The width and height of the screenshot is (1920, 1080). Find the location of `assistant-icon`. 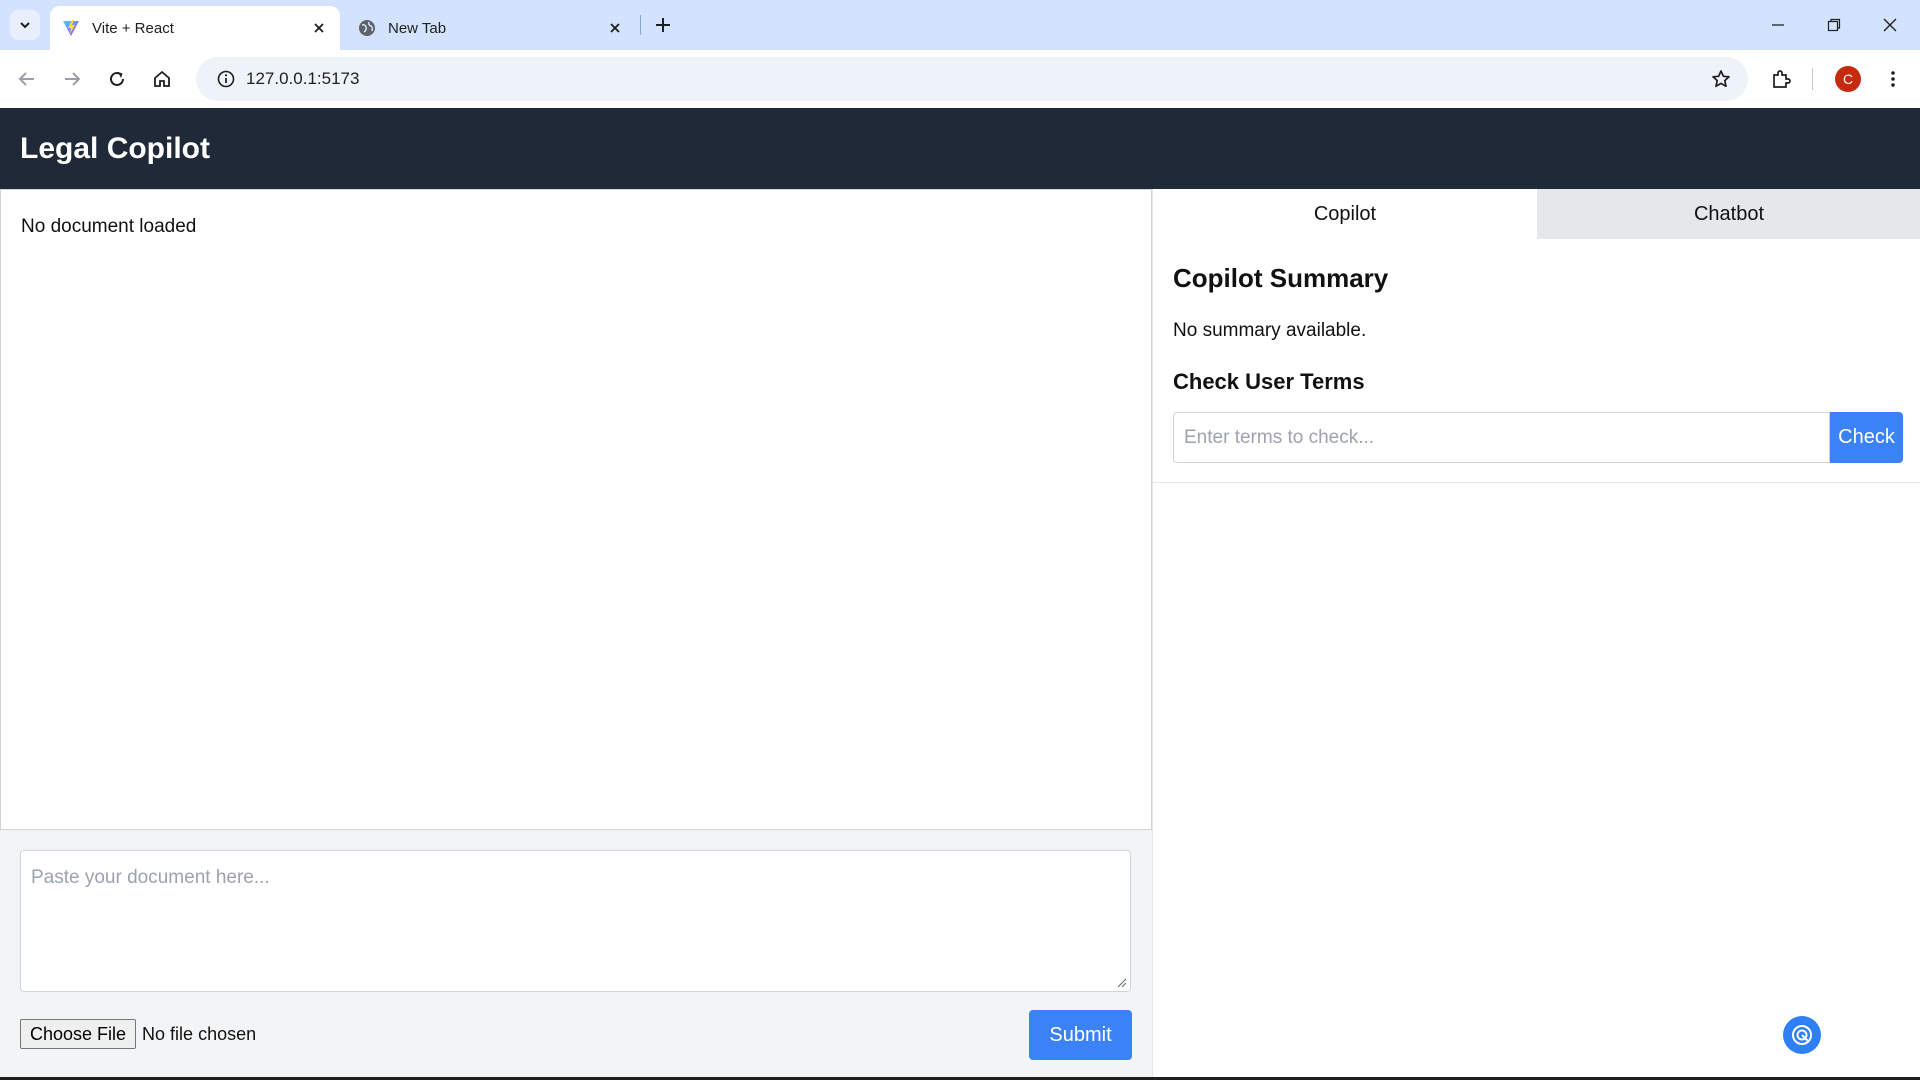

assistant-icon is located at coordinates (1802, 1035).